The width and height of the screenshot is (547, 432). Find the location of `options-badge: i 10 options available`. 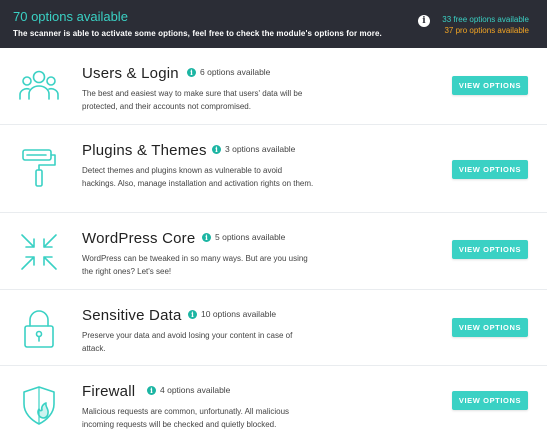

options-badge: i 10 options available is located at coordinates (232, 314).